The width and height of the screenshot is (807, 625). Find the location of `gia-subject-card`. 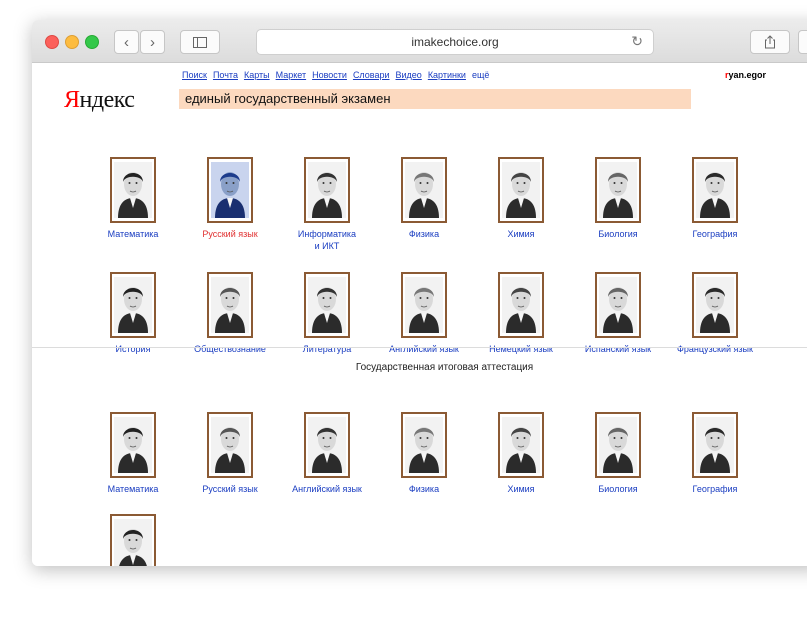

gia-subject-card is located at coordinates (133, 540).